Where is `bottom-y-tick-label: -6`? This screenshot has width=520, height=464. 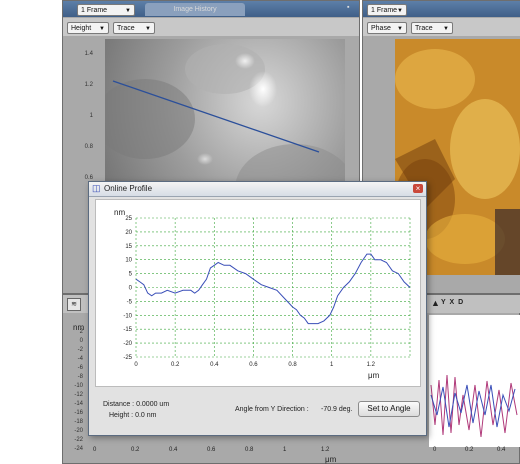 bottom-y-tick-label: -6 is located at coordinates (80, 368).